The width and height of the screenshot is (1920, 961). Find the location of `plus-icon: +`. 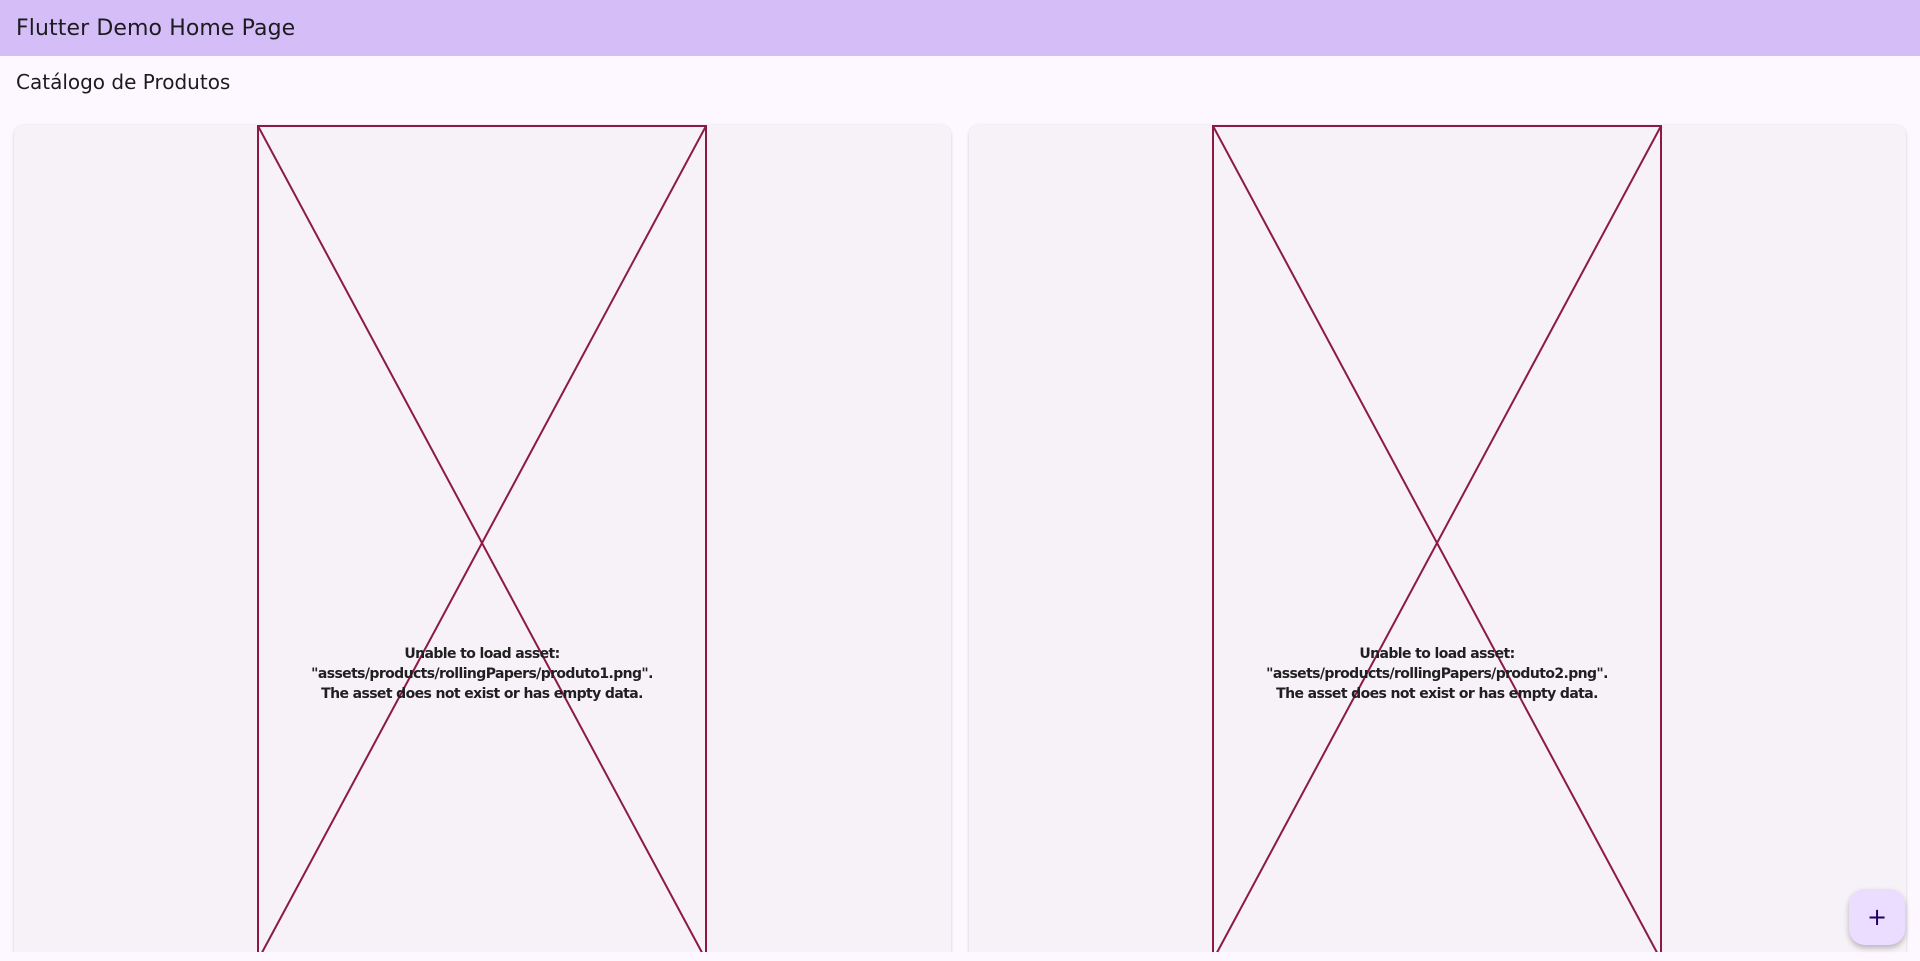

plus-icon: + is located at coordinates (1877, 917).